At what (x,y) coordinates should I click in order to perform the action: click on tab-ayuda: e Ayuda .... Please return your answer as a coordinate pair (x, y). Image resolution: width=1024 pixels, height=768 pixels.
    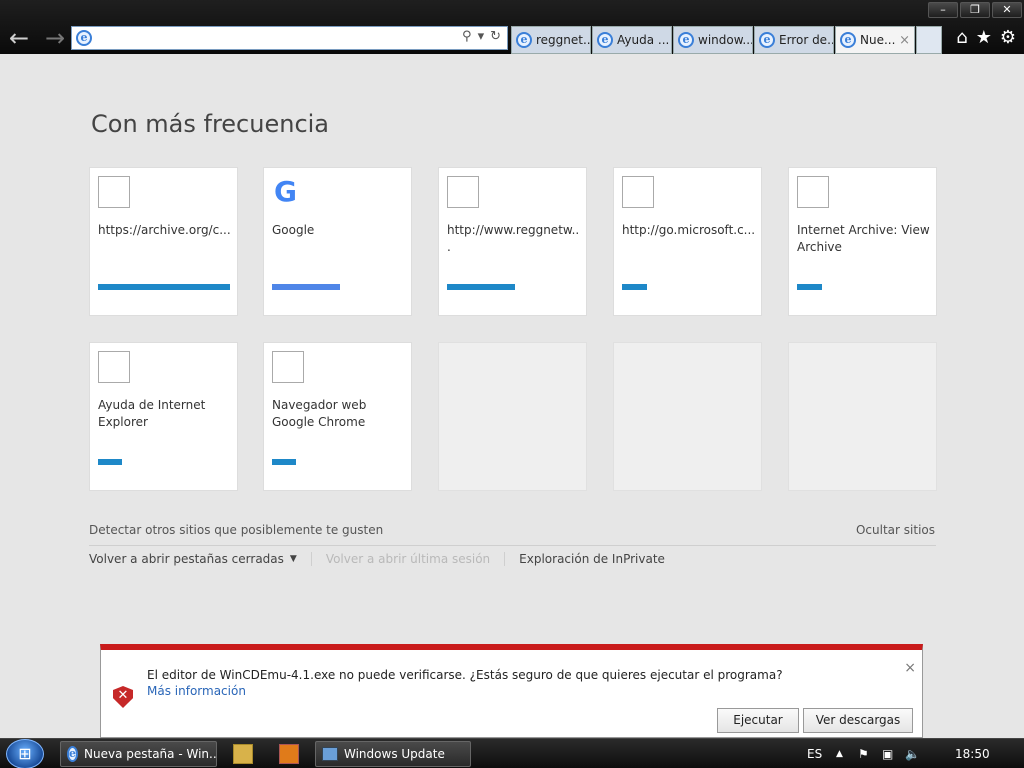
    Looking at the image, I should click on (632, 40).